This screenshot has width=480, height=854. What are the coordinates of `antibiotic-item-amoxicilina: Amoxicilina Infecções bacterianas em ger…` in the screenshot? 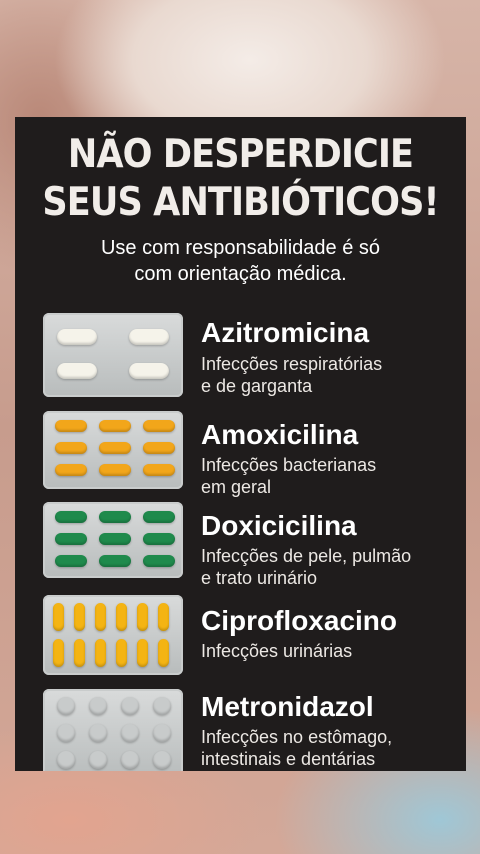 It's located at (248, 454).